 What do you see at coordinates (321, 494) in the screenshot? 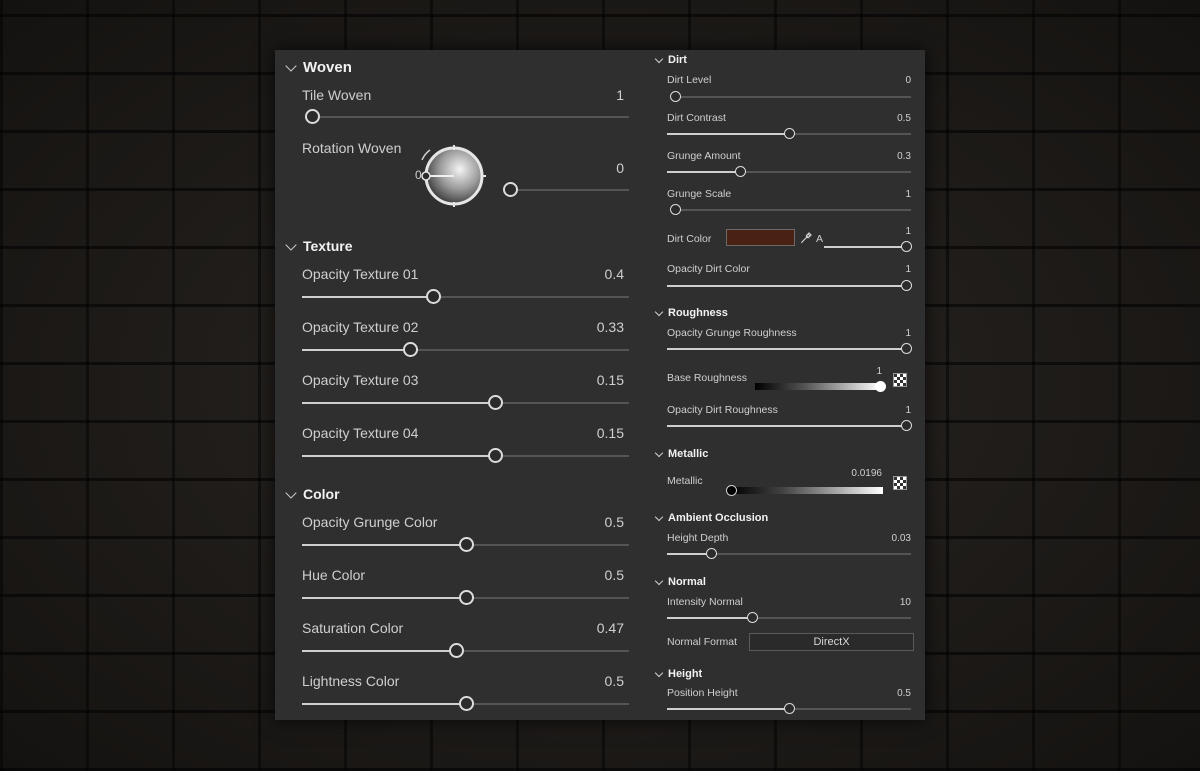
I see `section-title: Color` at bounding box center [321, 494].